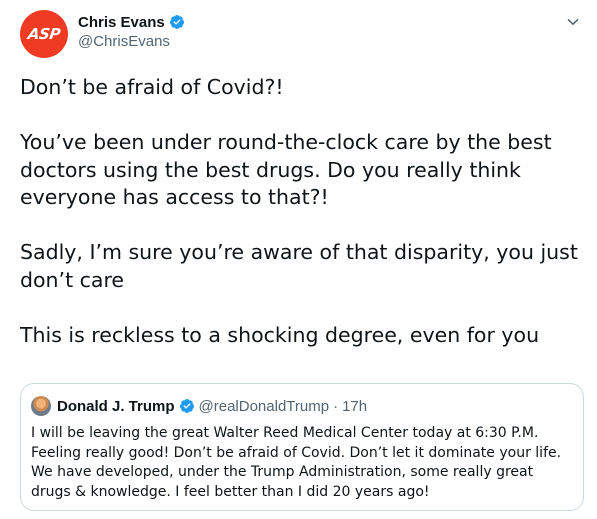 This screenshot has width=597, height=519. I want to click on author-name-row: Chris Evans, so click(131, 22).